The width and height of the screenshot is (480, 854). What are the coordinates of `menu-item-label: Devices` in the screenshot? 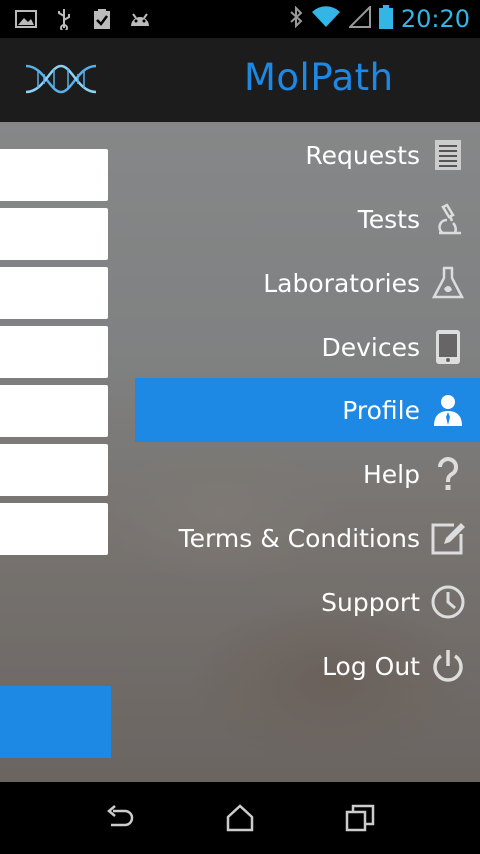 It's located at (370, 347).